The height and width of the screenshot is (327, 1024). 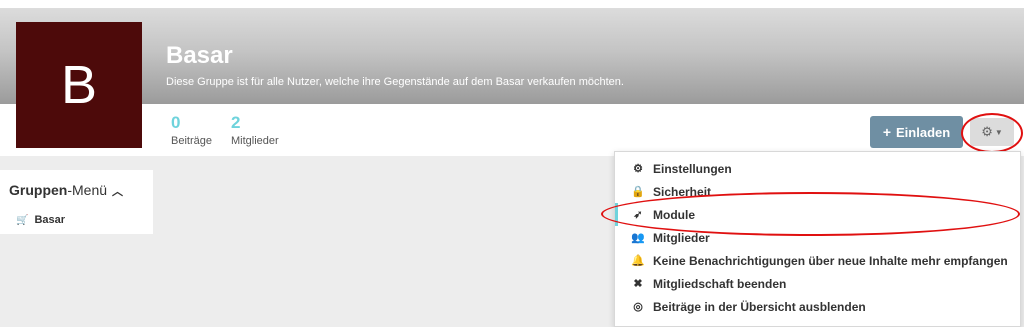 I want to click on group-menu-title-bold: Gruppen, so click(x=38, y=190).